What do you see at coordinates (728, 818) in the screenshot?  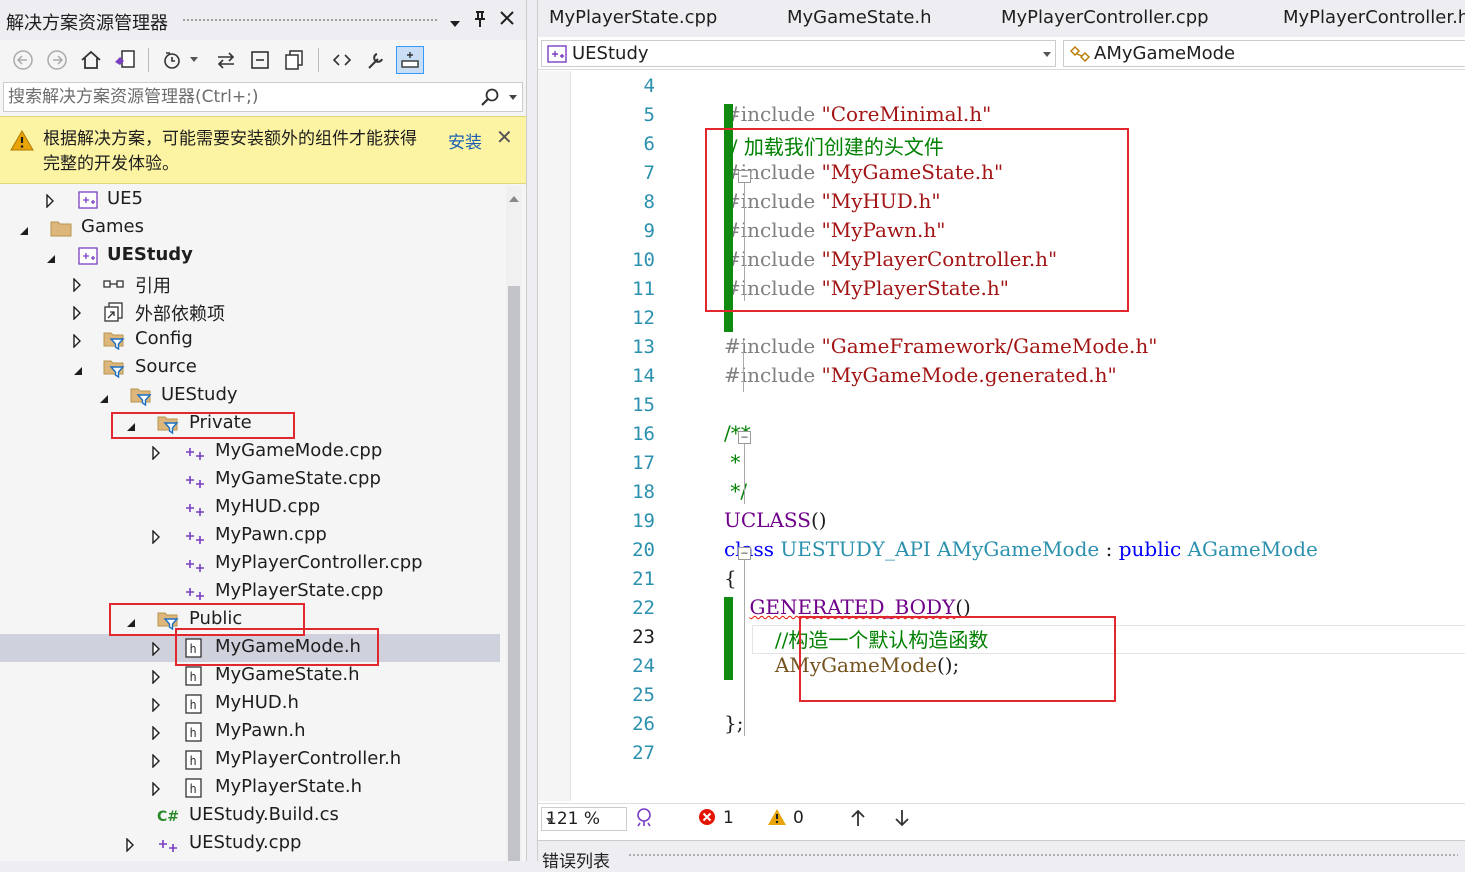 I see `error-count: 1` at bounding box center [728, 818].